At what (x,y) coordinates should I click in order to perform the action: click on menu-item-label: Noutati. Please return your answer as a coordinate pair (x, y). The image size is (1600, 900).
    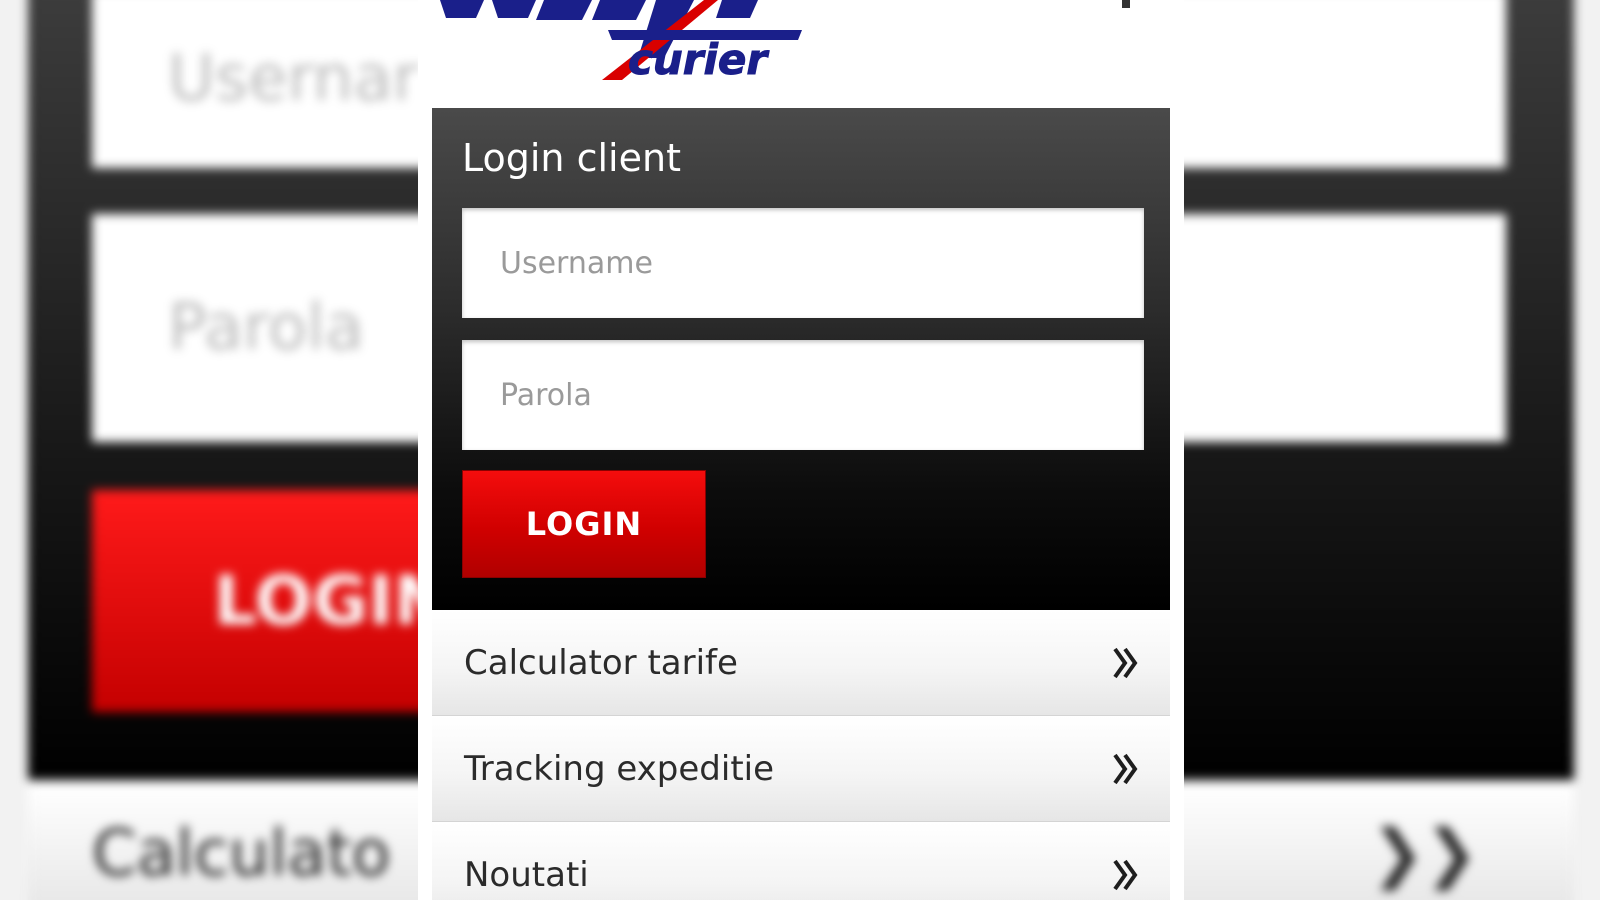
    Looking at the image, I should click on (526, 874).